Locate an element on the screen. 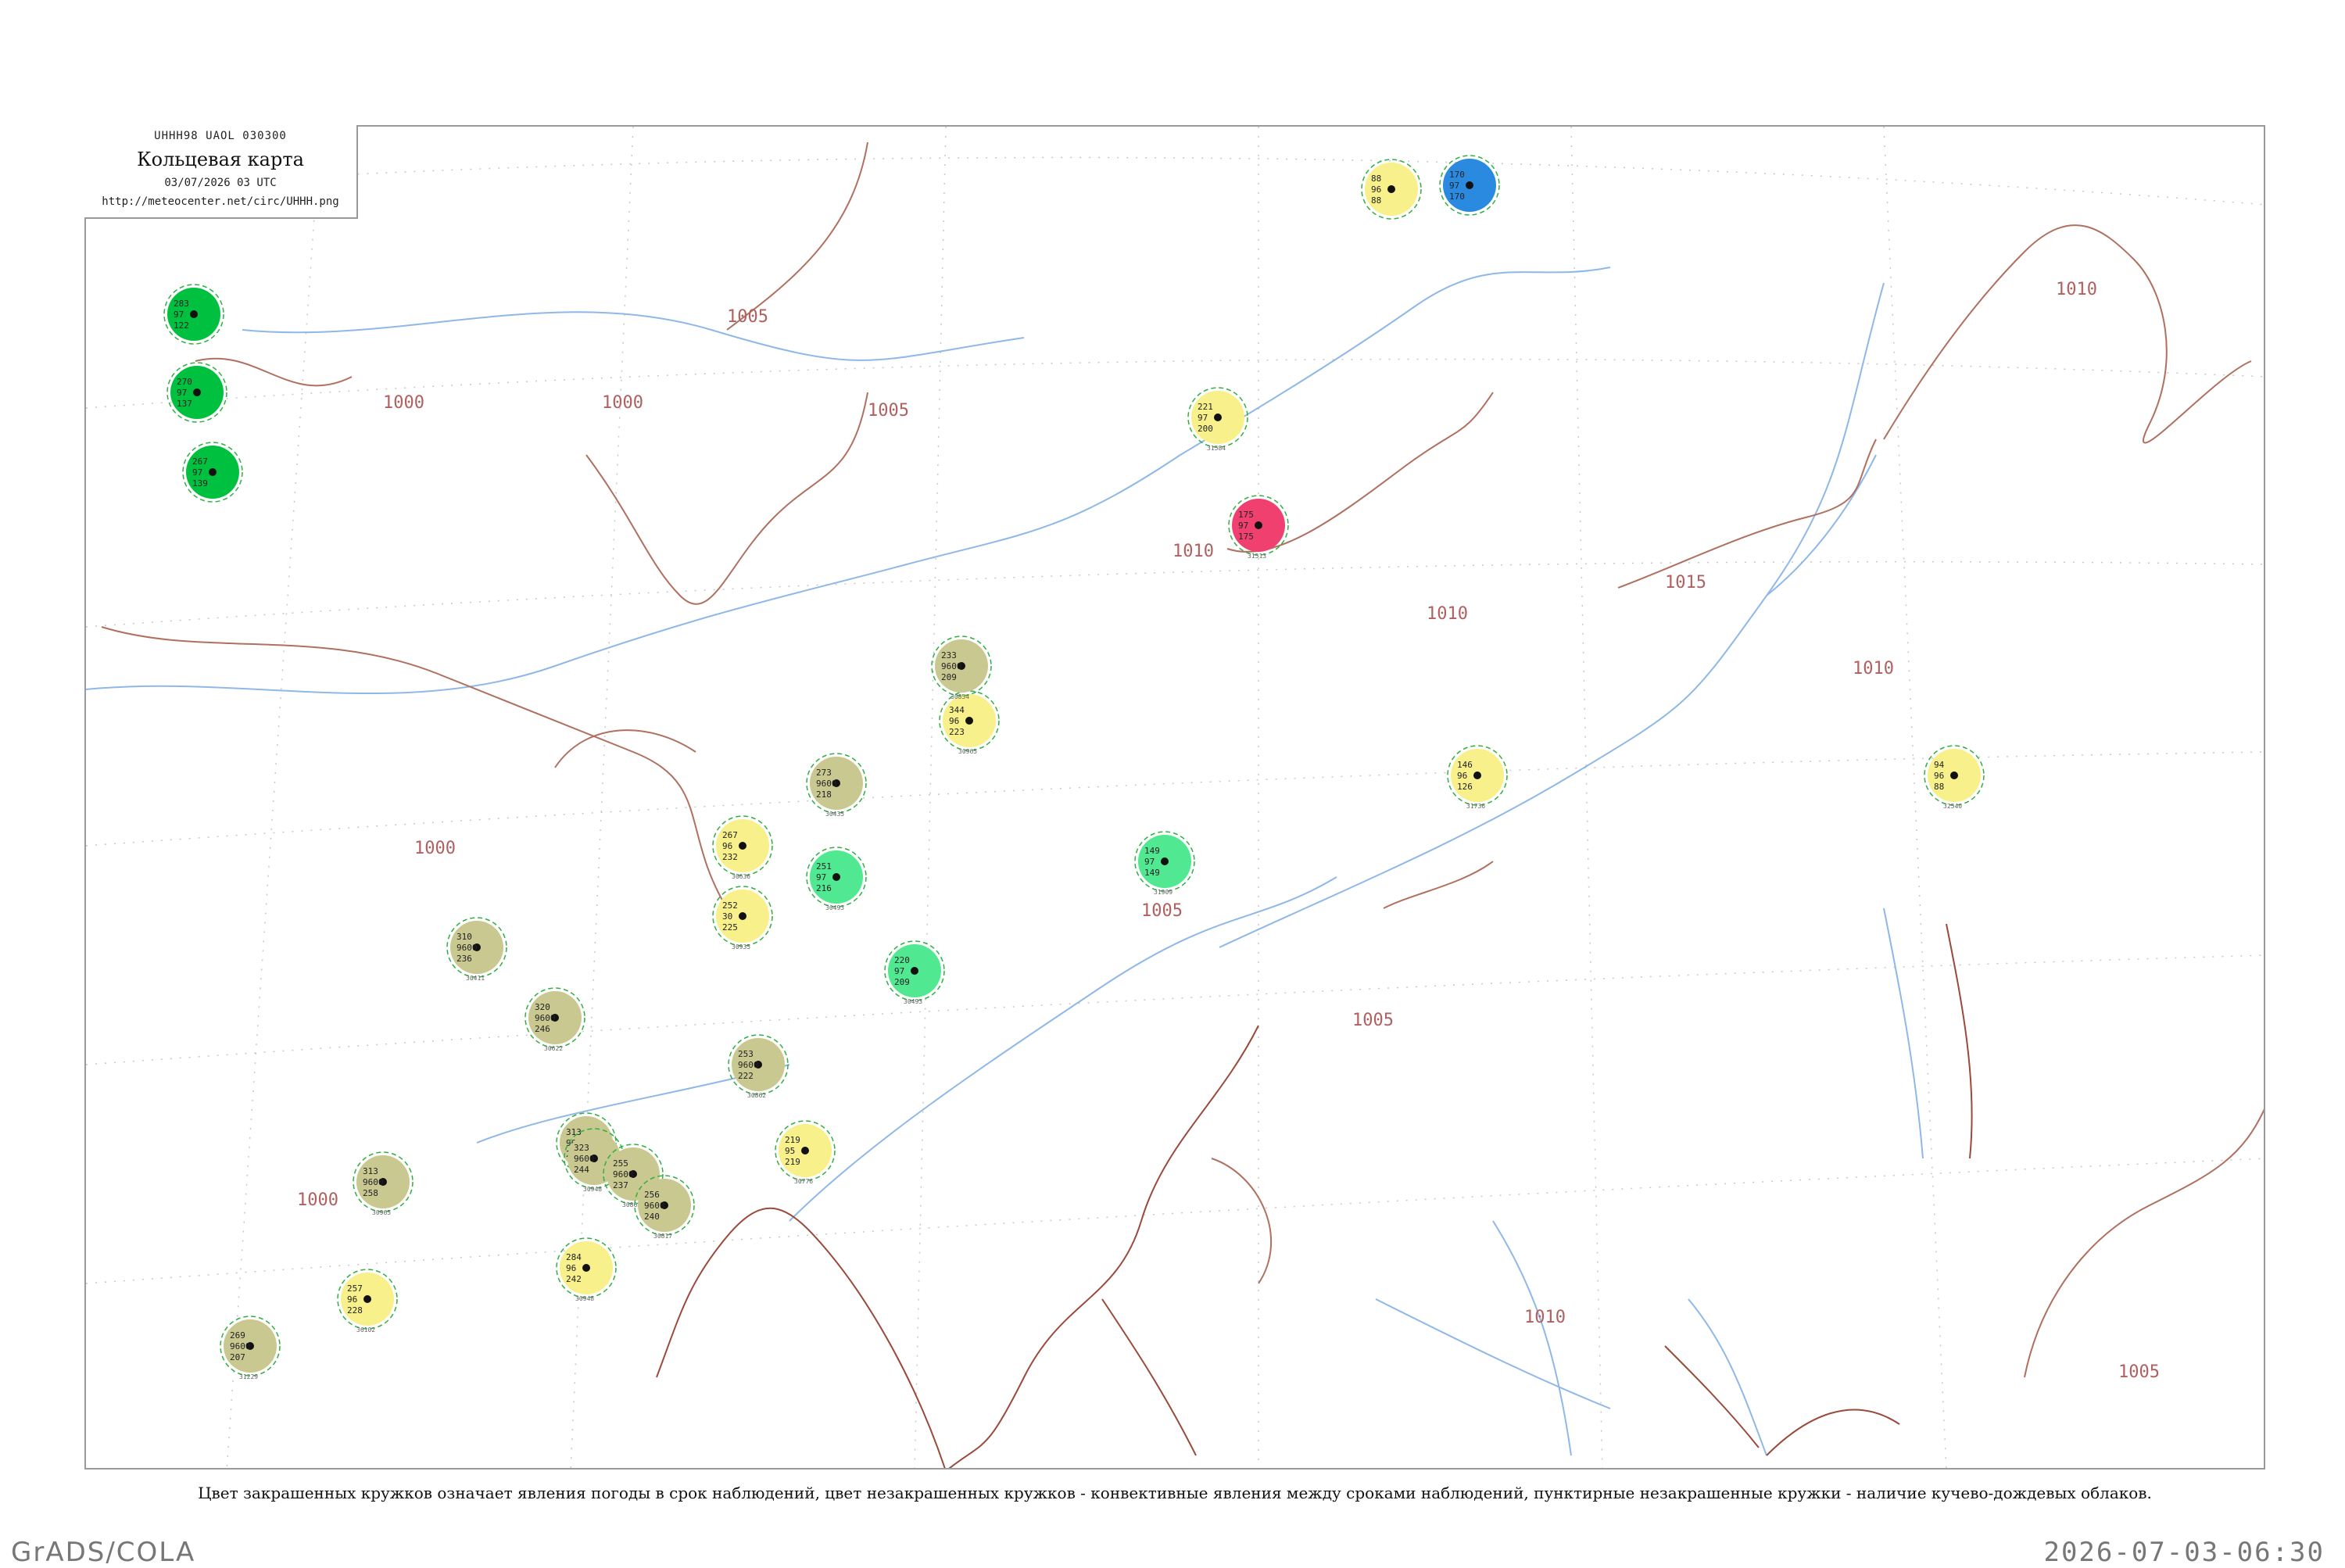 Image resolution: width=2345 pixels, height=1568 pixels. station-pressure: 320 is located at coordinates (542, 1007).